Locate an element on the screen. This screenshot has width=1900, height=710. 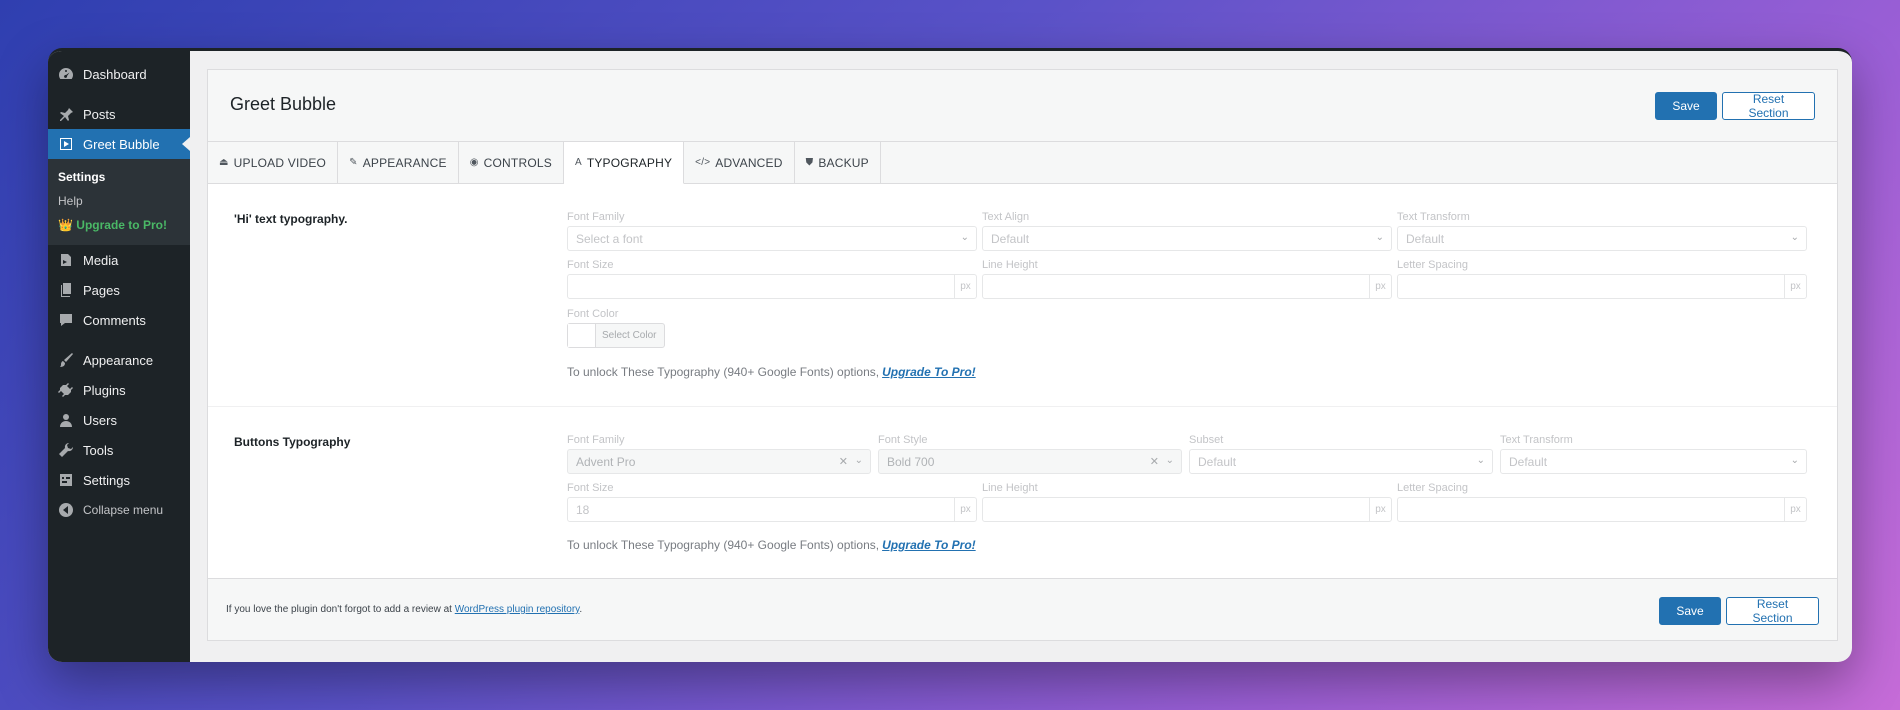
crown-icon: 👑 is located at coordinates (65, 225).